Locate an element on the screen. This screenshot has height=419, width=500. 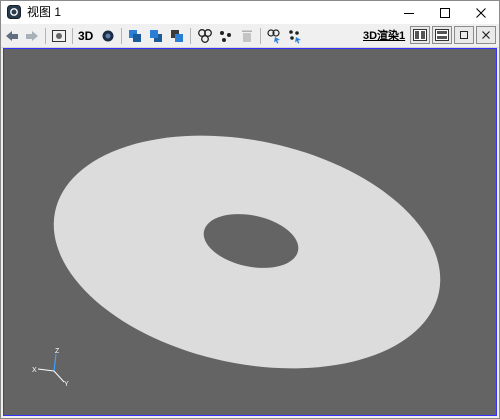
axis-x-label: X is located at coordinates (34, 370).